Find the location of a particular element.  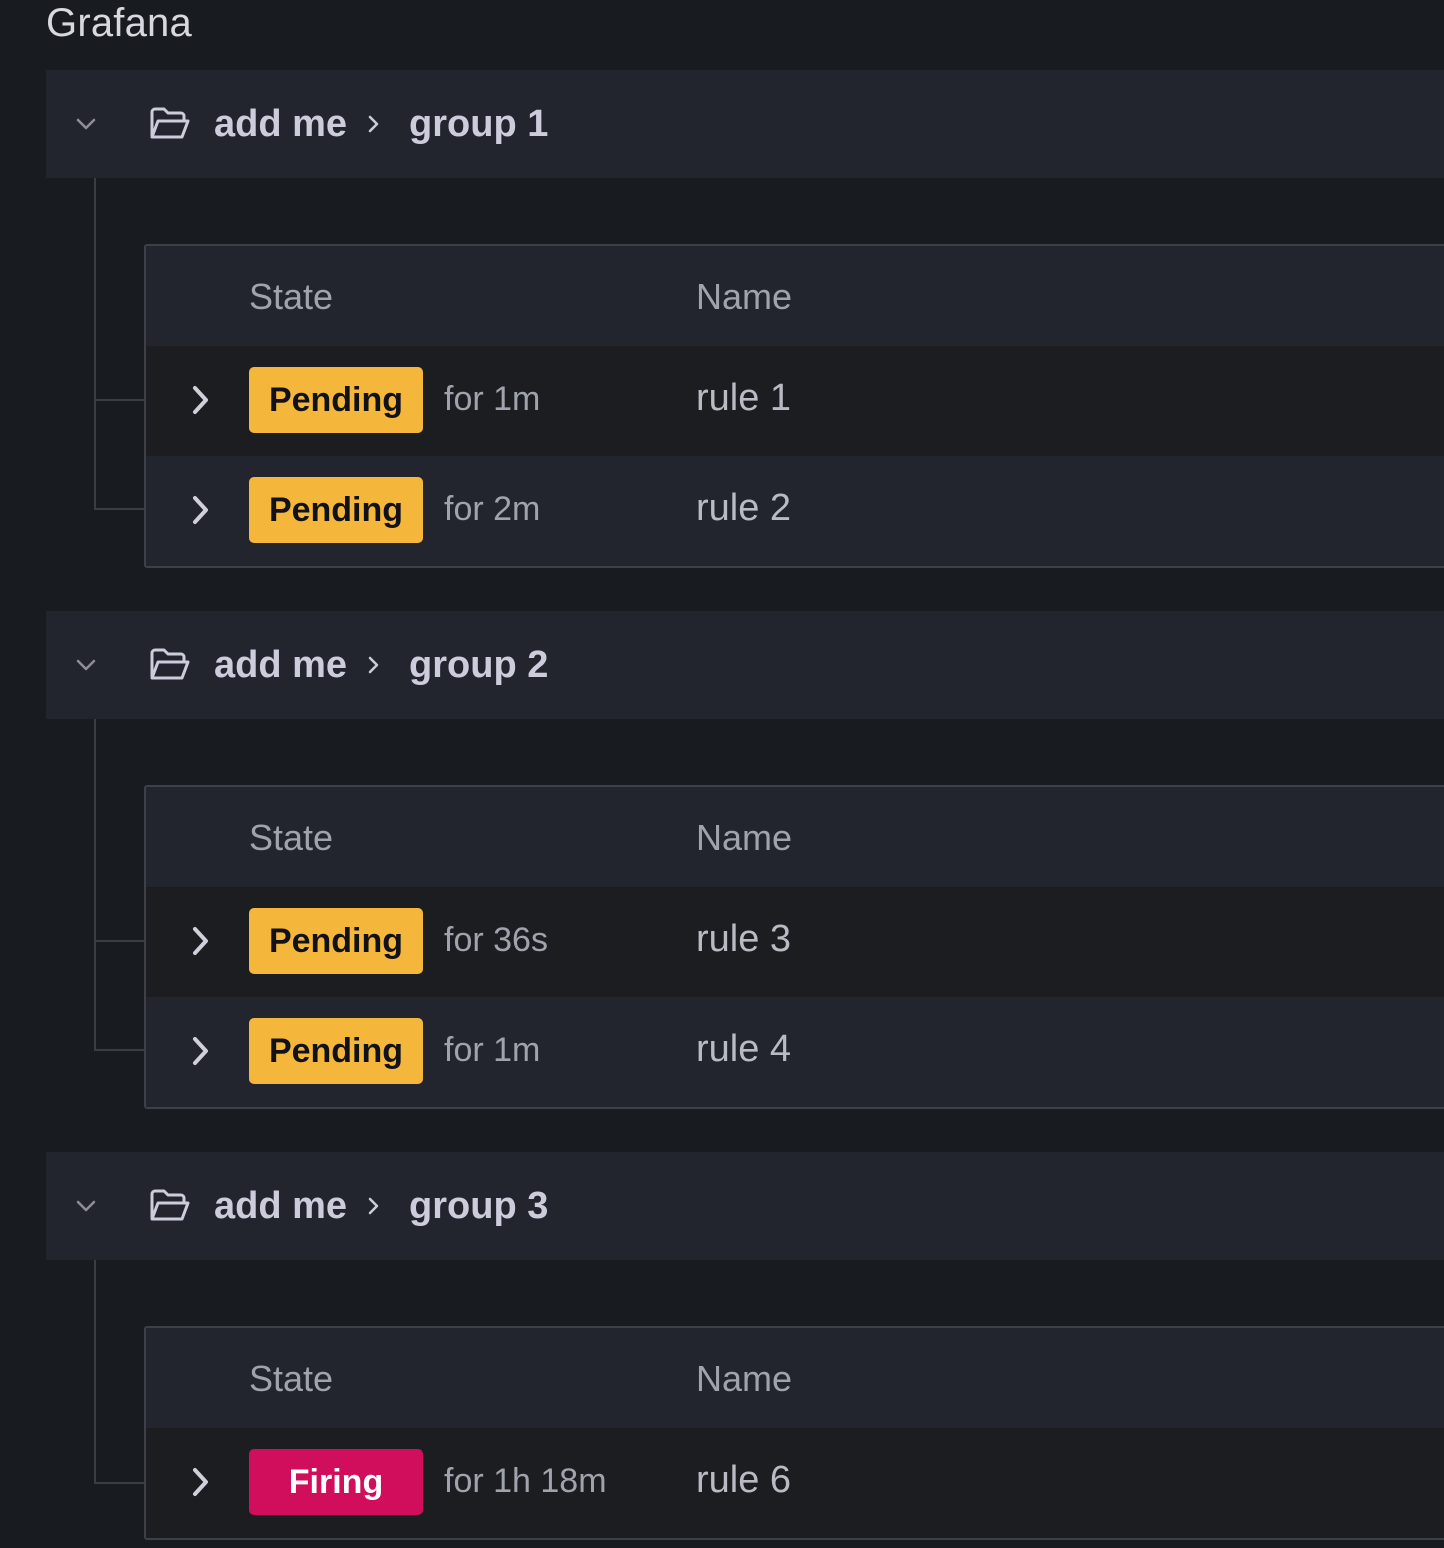

group-breadcrumb: add me group 2 is located at coordinates (381, 665).